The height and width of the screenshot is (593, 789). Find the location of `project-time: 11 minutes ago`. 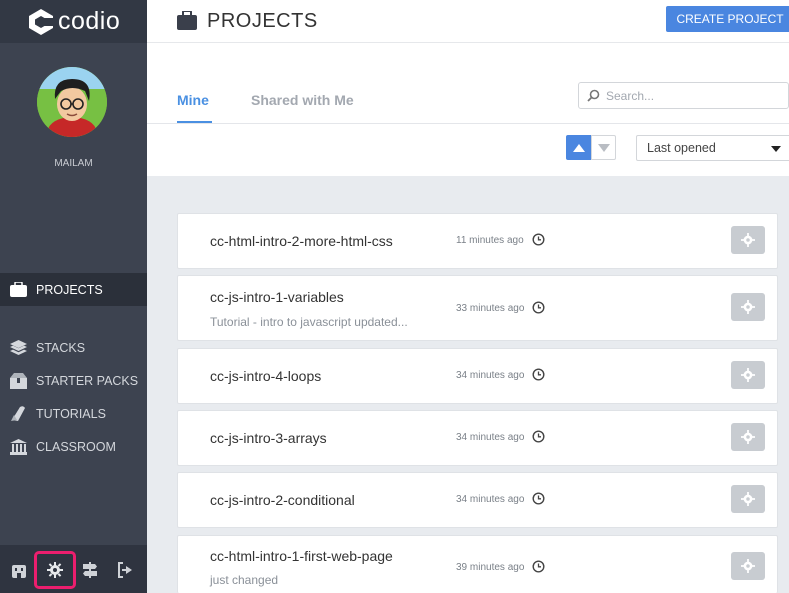

project-time: 11 minutes ago is located at coordinates (490, 240).